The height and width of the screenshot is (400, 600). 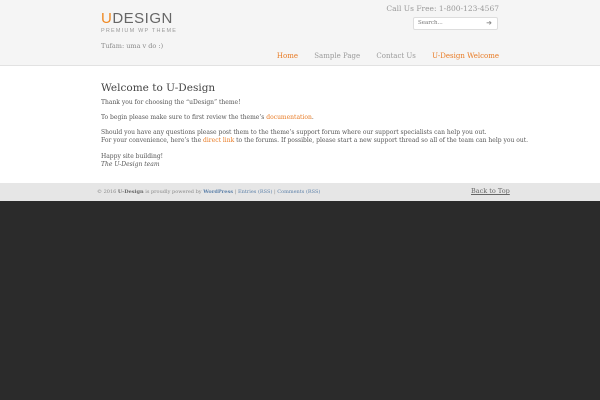 I want to click on nav-contact-us: Contact Us, so click(x=396, y=56).